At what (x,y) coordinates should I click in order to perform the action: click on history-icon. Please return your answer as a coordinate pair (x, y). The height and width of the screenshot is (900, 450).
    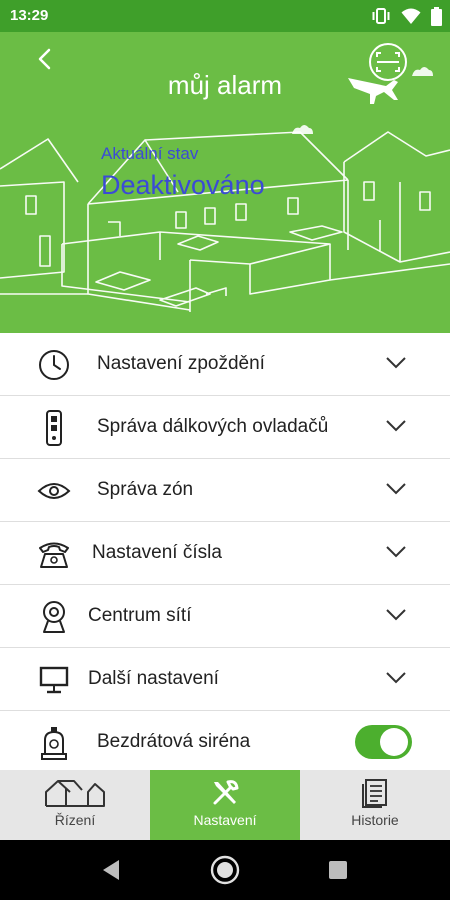
    Looking at the image, I should click on (374, 793).